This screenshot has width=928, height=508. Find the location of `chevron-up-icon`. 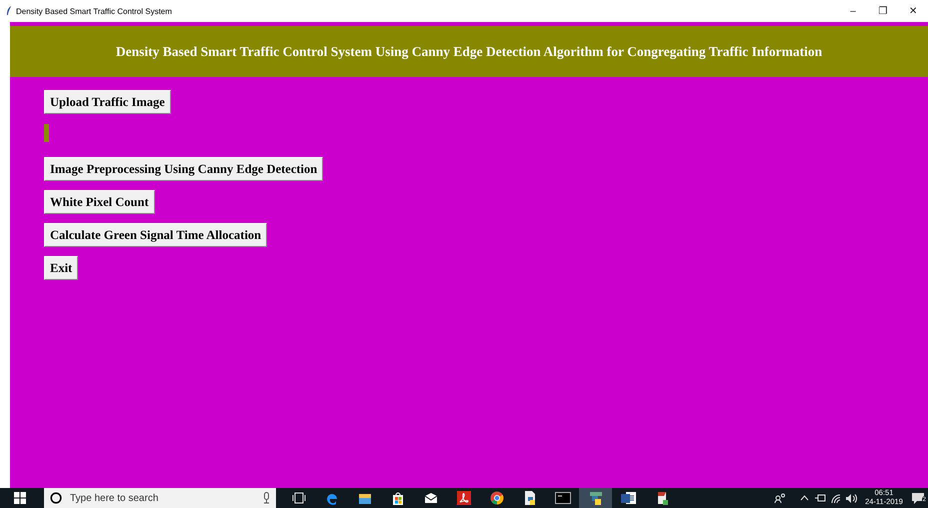

chevron-up-icon is located at coordinates (804, 498).